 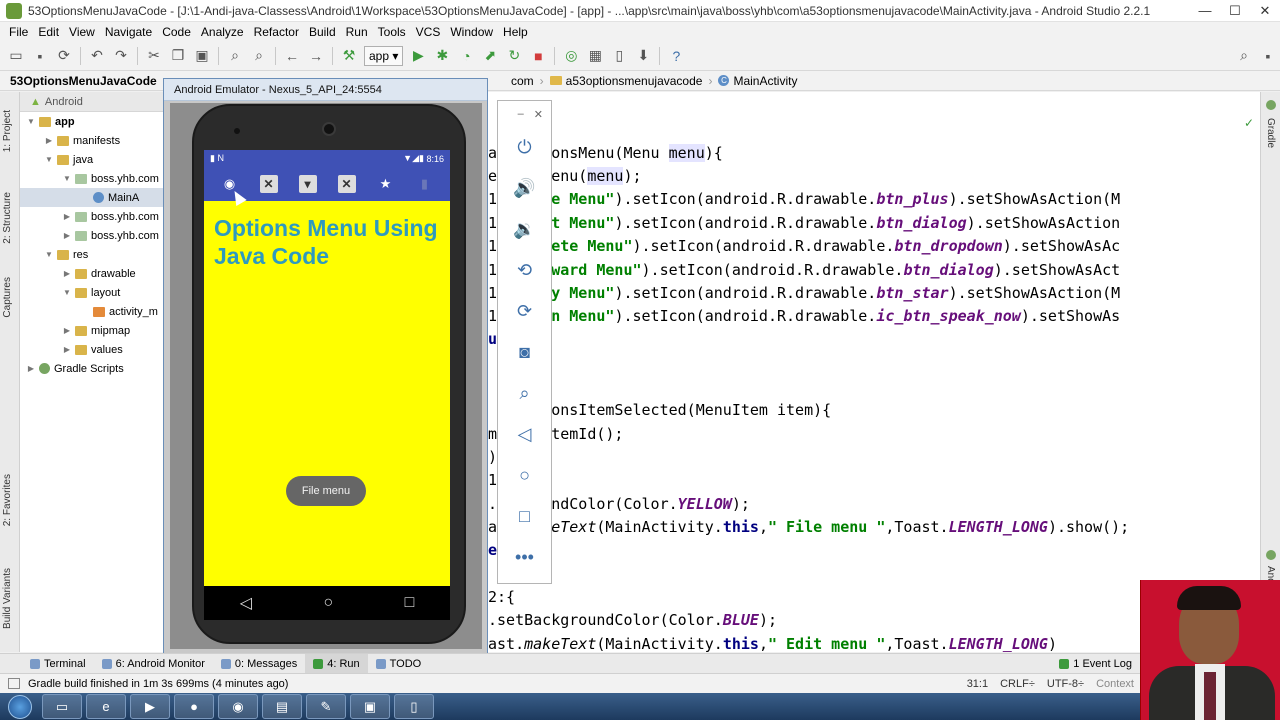 I want to click on zoom-icon: ⌕, so click(x=524, y=393).